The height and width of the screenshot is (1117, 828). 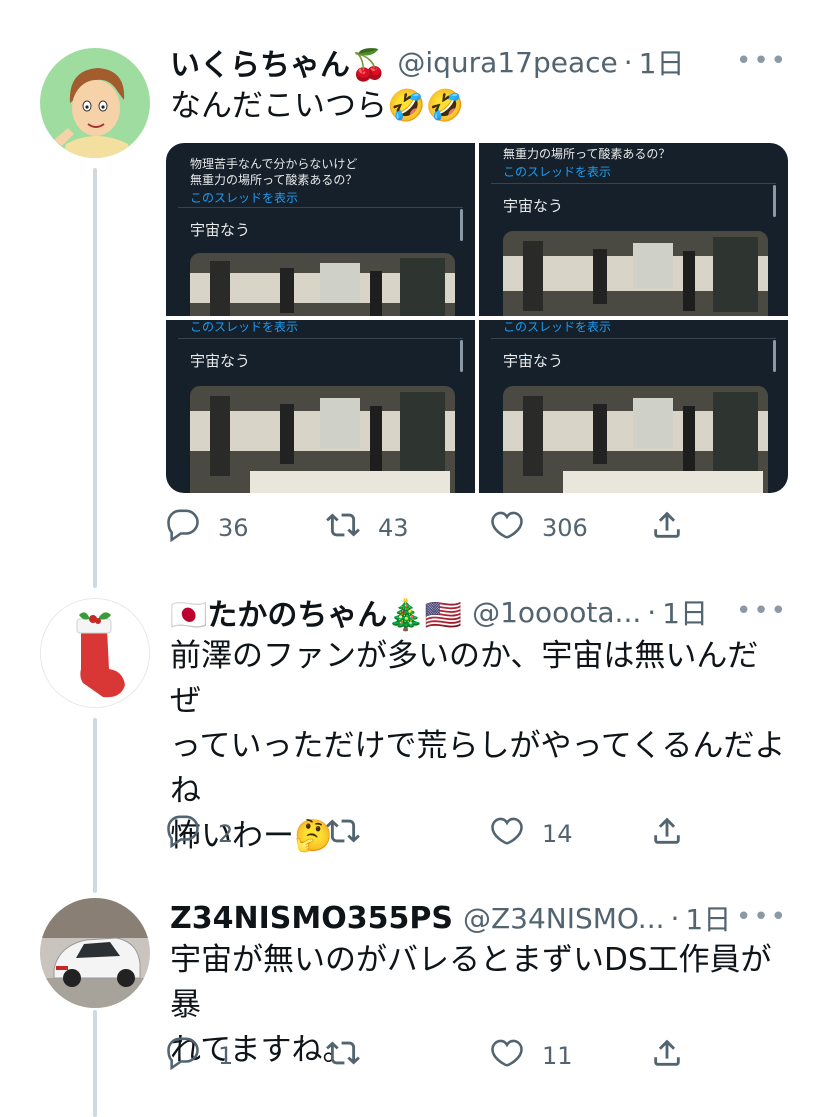 I want to click on reply-count: 36, so click(x=233, y=528).